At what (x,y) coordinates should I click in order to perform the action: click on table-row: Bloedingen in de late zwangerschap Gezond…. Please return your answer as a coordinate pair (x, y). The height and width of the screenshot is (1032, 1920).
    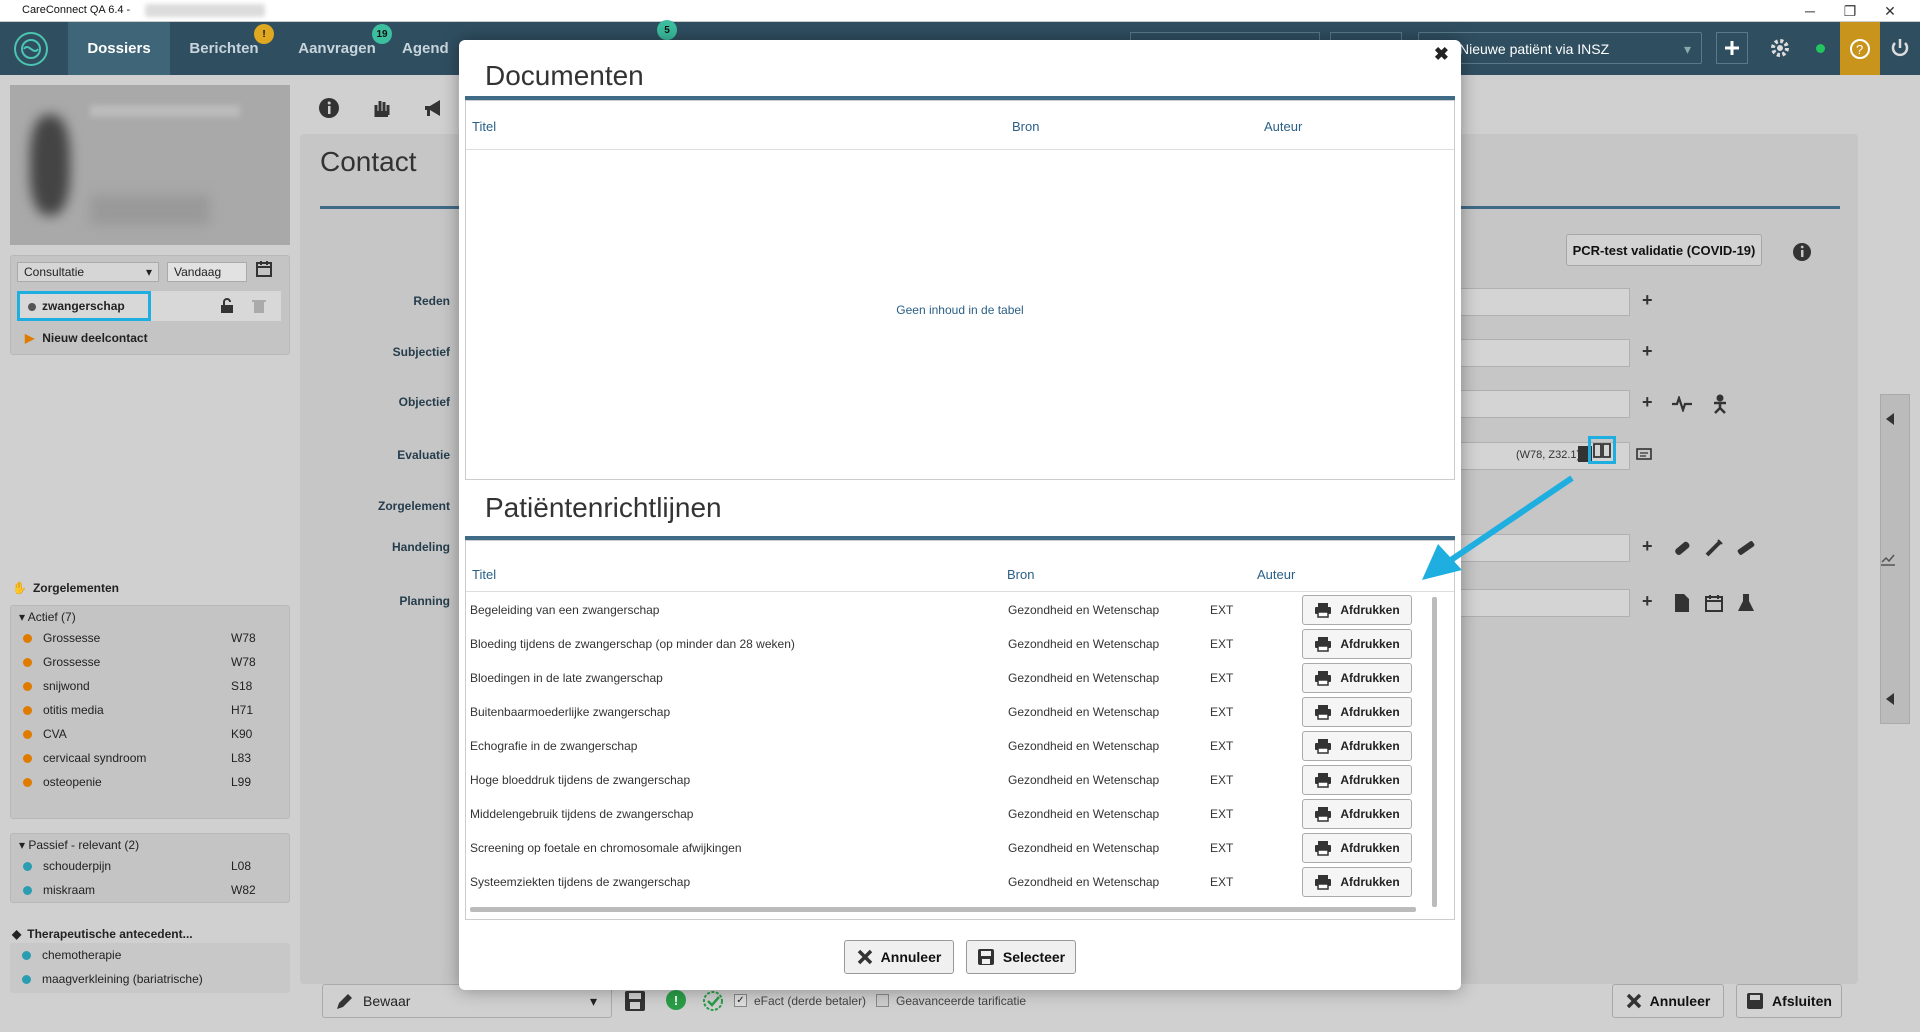
    Looking at the image, I should click on (946, 678).